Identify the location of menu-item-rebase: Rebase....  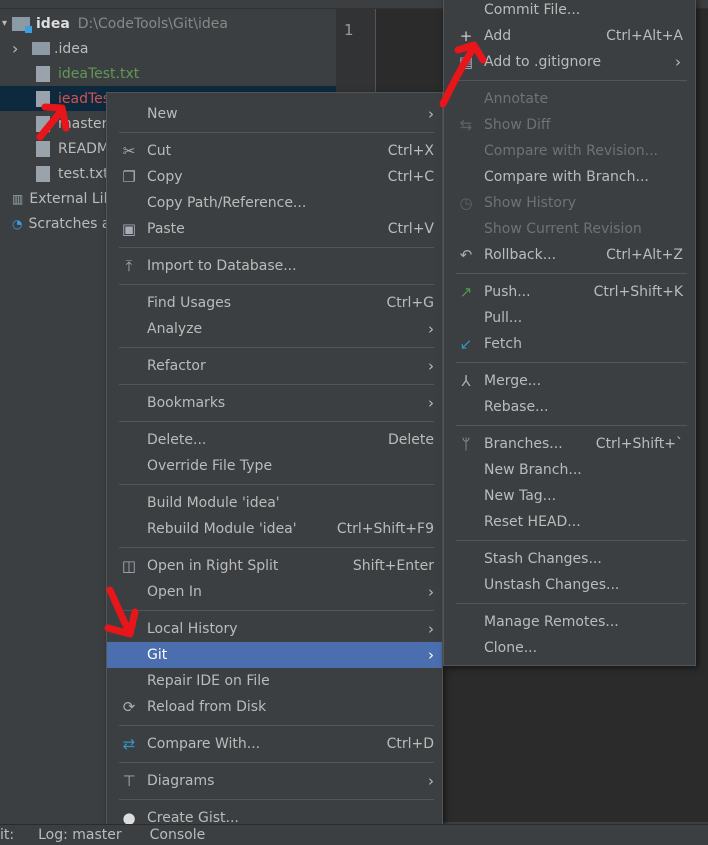
(569, 407).